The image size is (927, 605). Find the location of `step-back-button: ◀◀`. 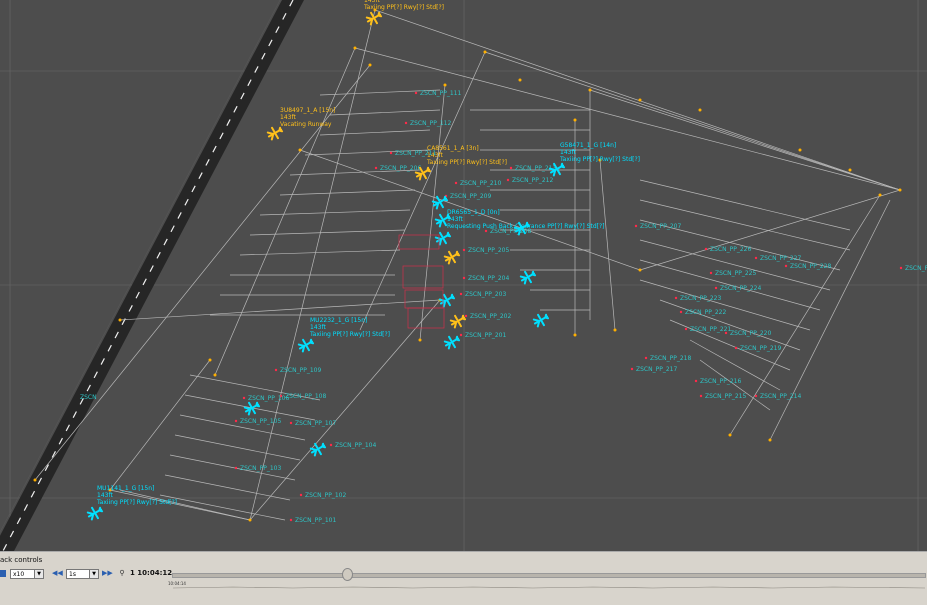

step-back-button: ◀◀ is located at coordinates (57, 573).